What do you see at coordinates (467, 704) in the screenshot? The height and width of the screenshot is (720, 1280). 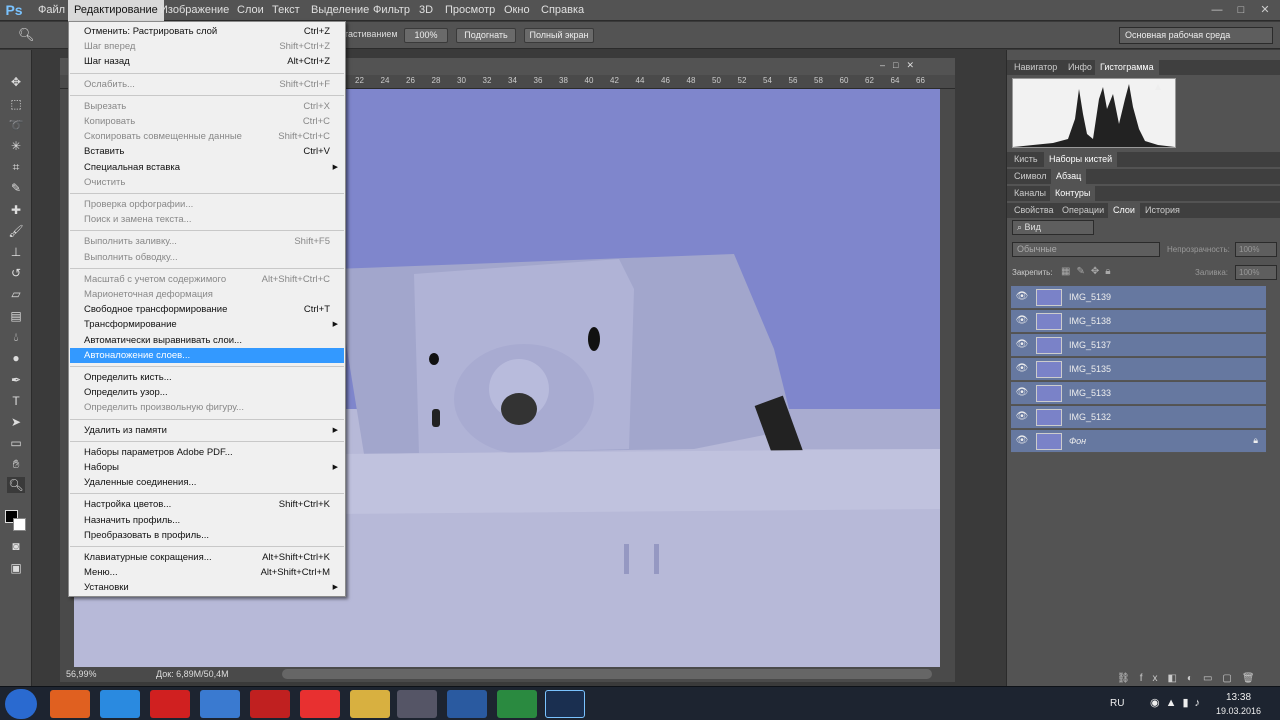 I see `word-icon` at bounding box center [467, 704].